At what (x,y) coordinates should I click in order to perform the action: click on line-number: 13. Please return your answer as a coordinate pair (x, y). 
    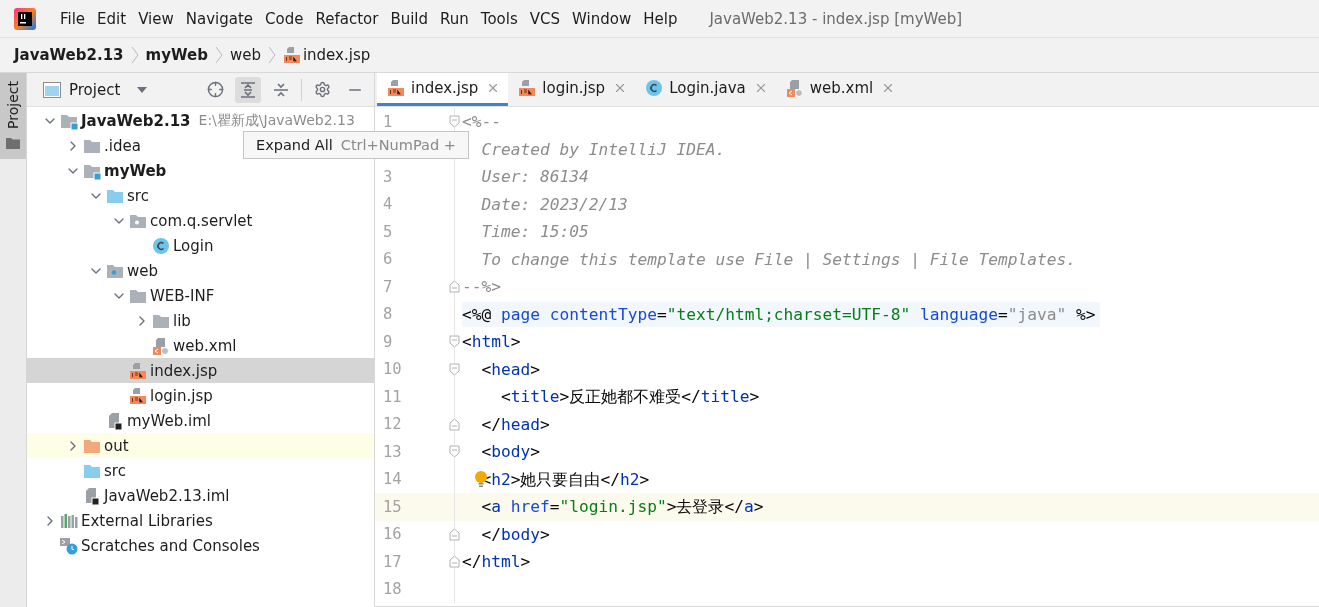
    Looking at the image, I should click on (392, 451).